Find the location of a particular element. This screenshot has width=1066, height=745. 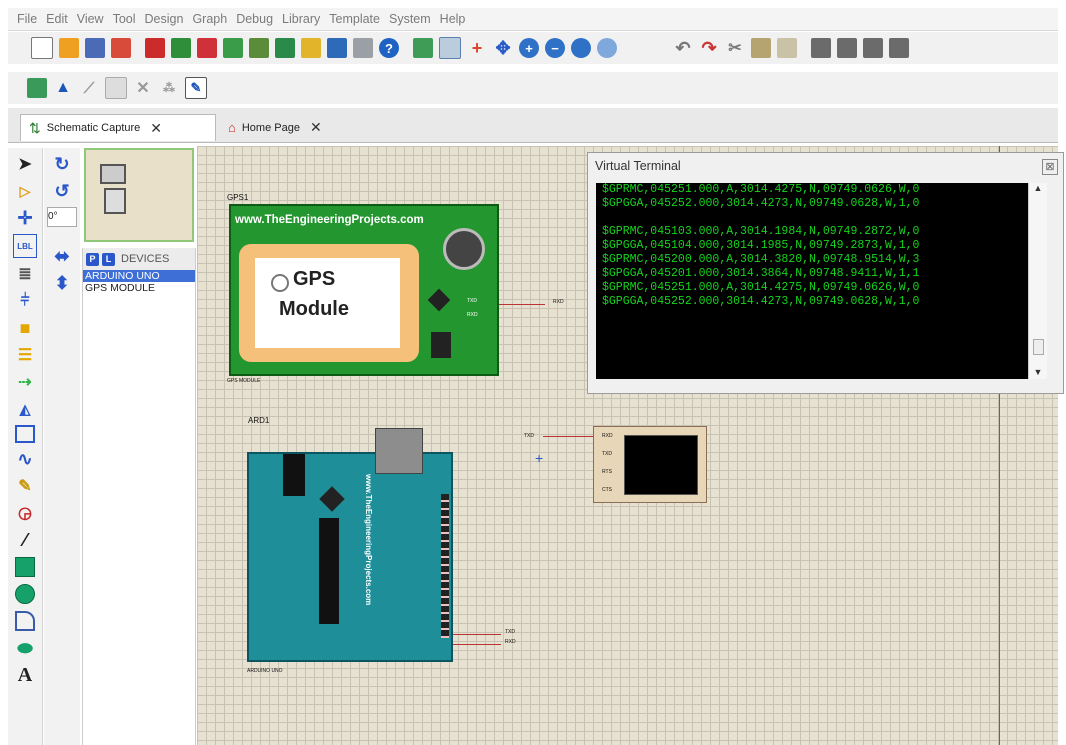

block-delete-icon is located at coordinates (899, 48).